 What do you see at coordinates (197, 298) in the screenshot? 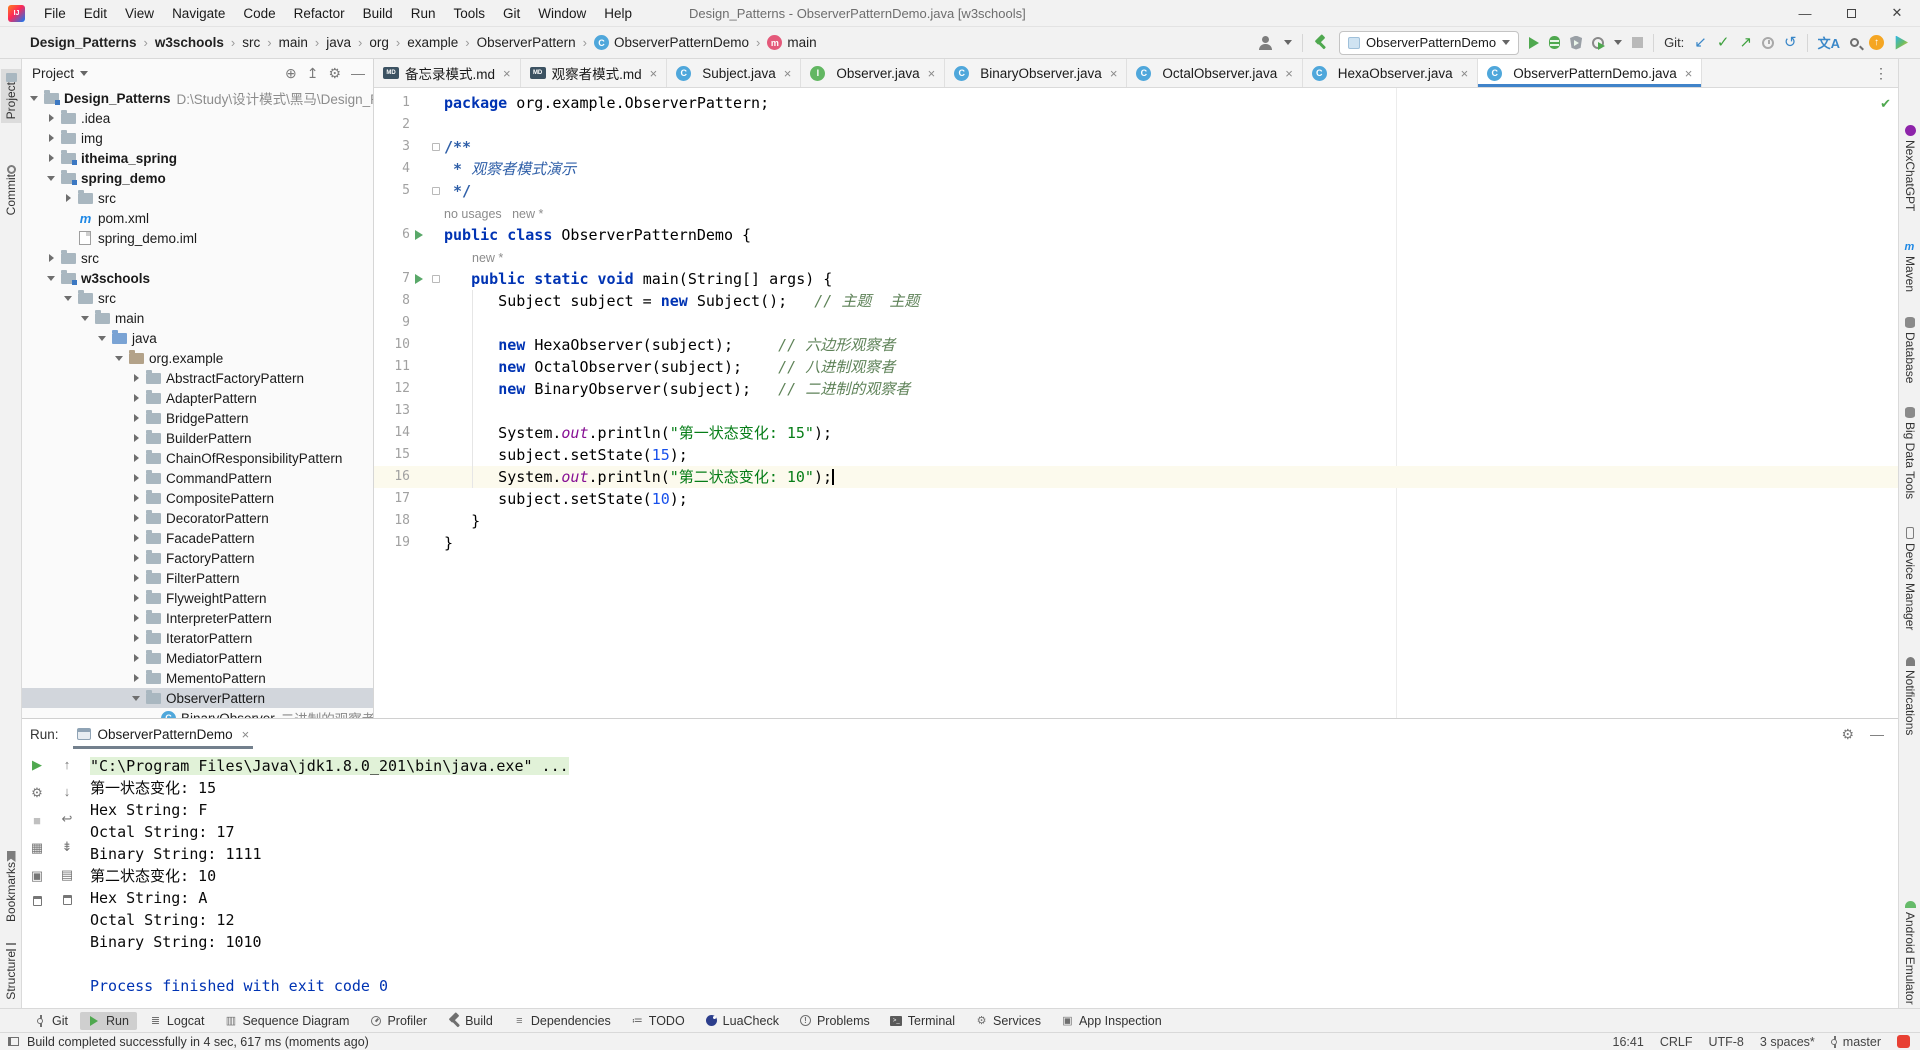
I see `tree-row: src` at bounding box center [197, 298].